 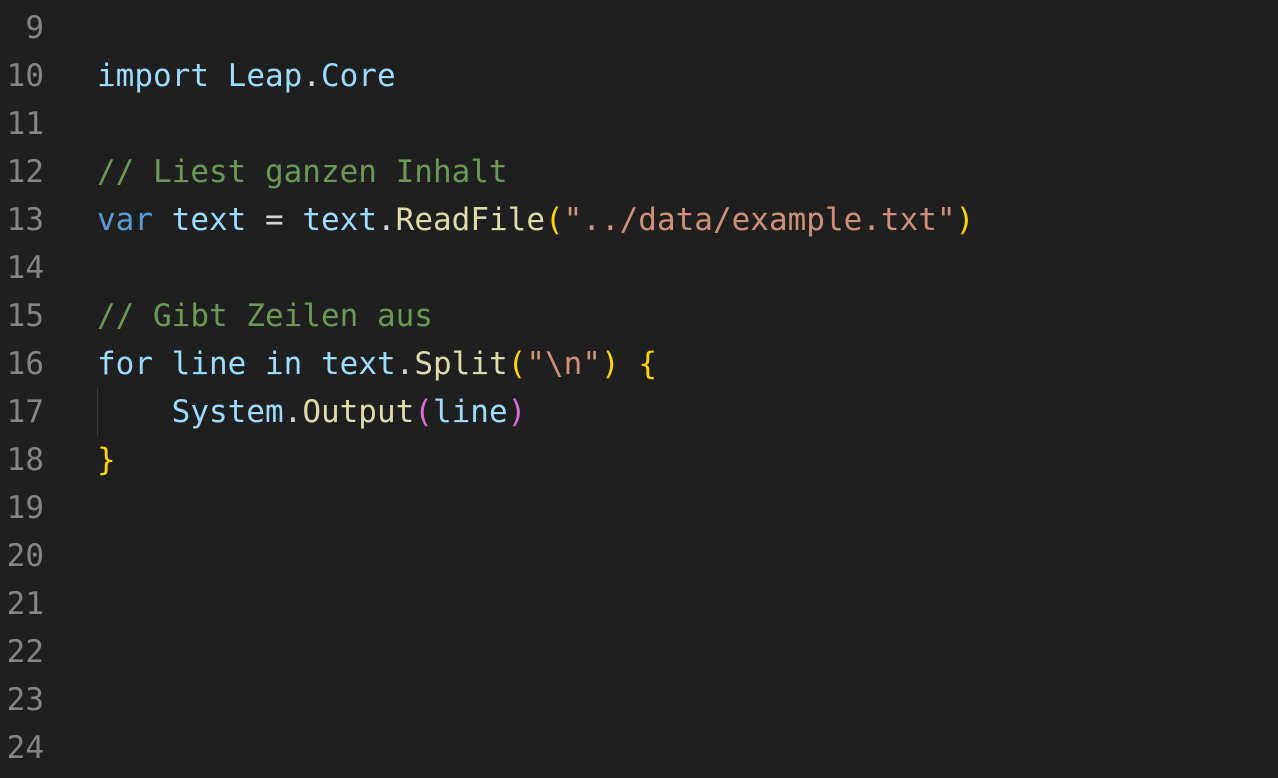 What do you see at coordinates (461, 364) in the screenshot?
I see `function-name: Split` at bounding box center [461, 364].